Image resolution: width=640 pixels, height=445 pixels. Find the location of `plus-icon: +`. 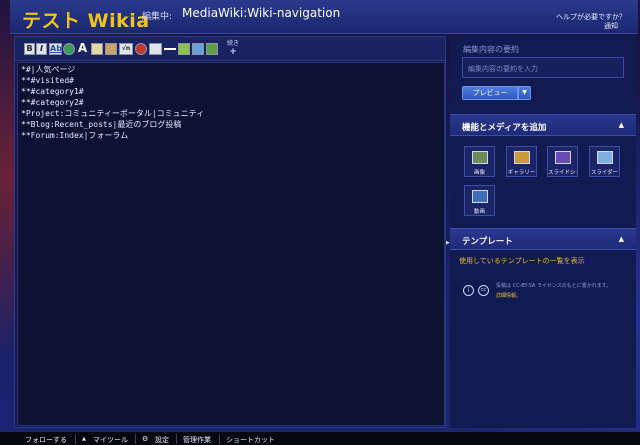

plus-icon: + is located at coordinates (233, 52).